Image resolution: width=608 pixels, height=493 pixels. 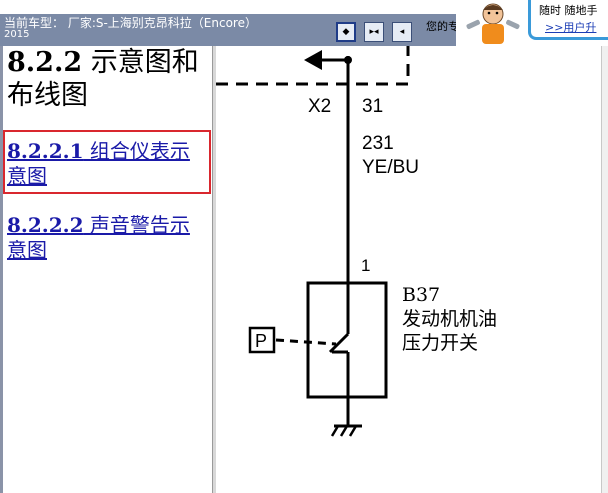 I want to click on toc-item-number: 8.2.2.1, so click(x=45, y=151).